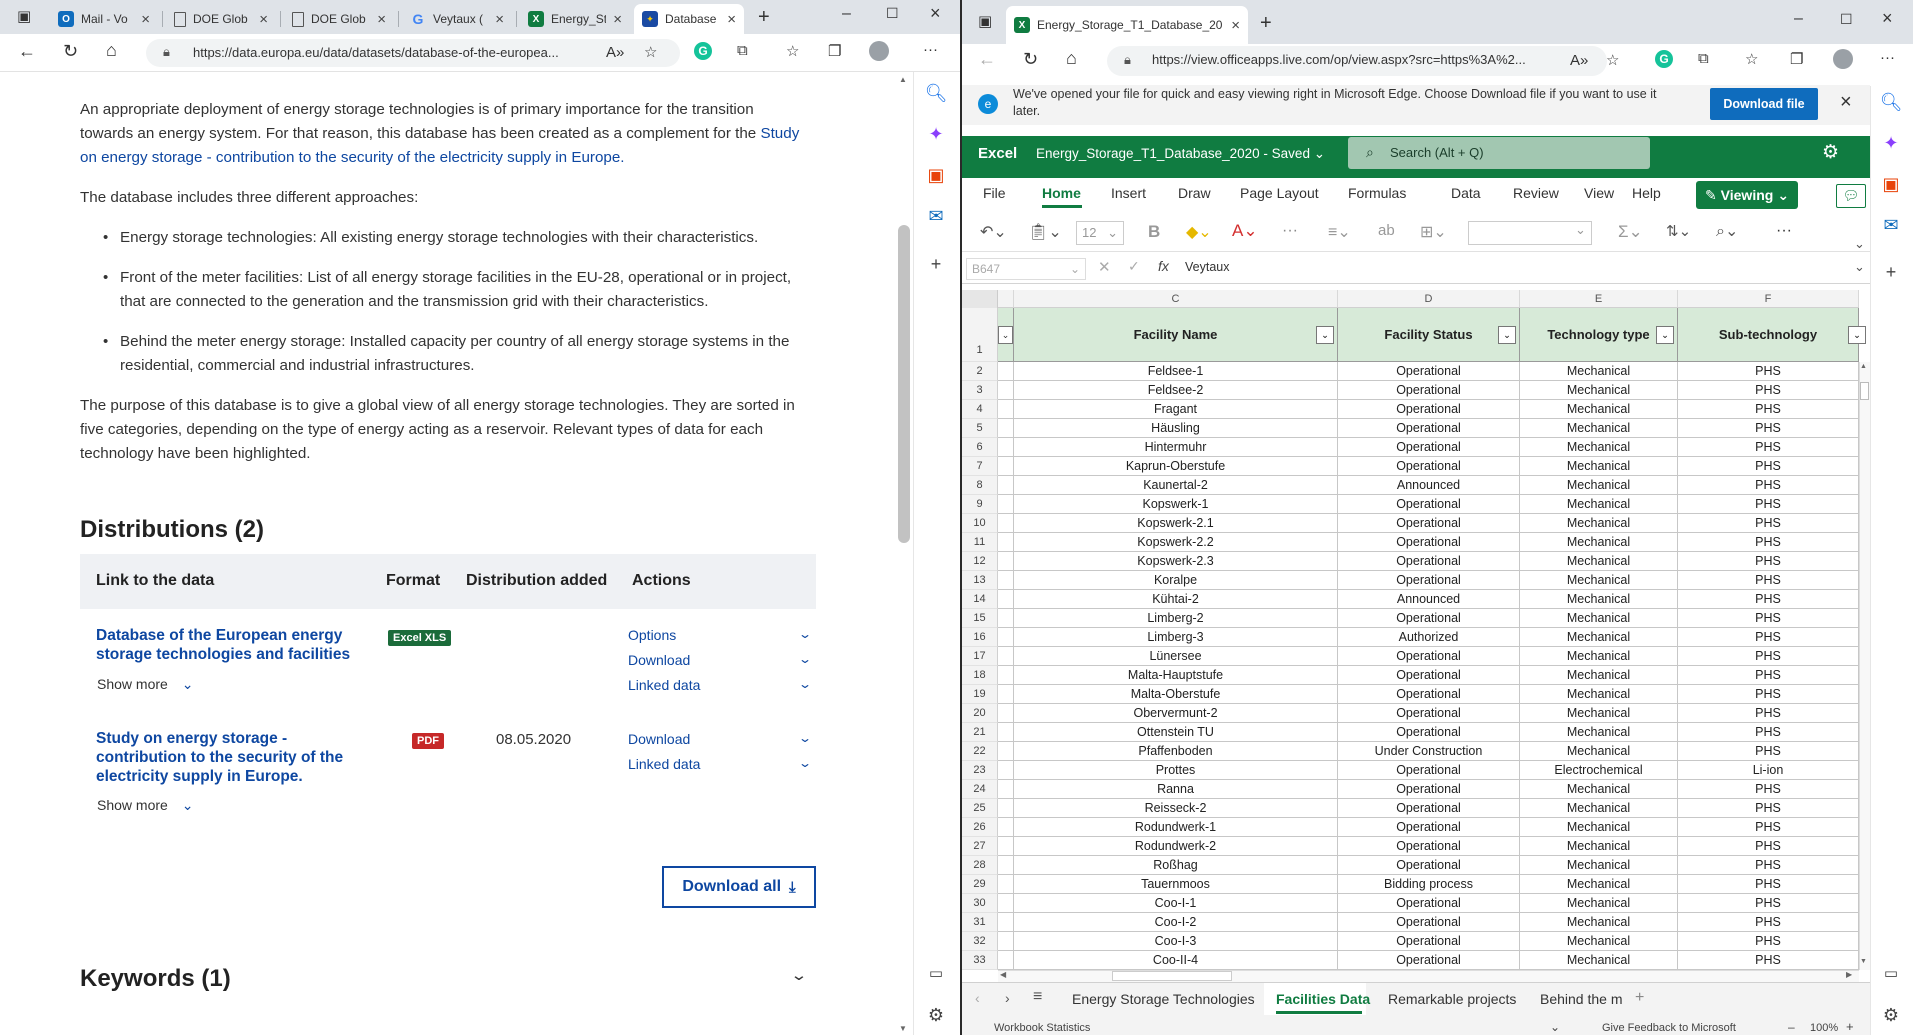 Image resolution: width=1913 pixels, height=1035 pixels. I want to click on sidebar-toggle-icon: ▭, so click(1891, 973).